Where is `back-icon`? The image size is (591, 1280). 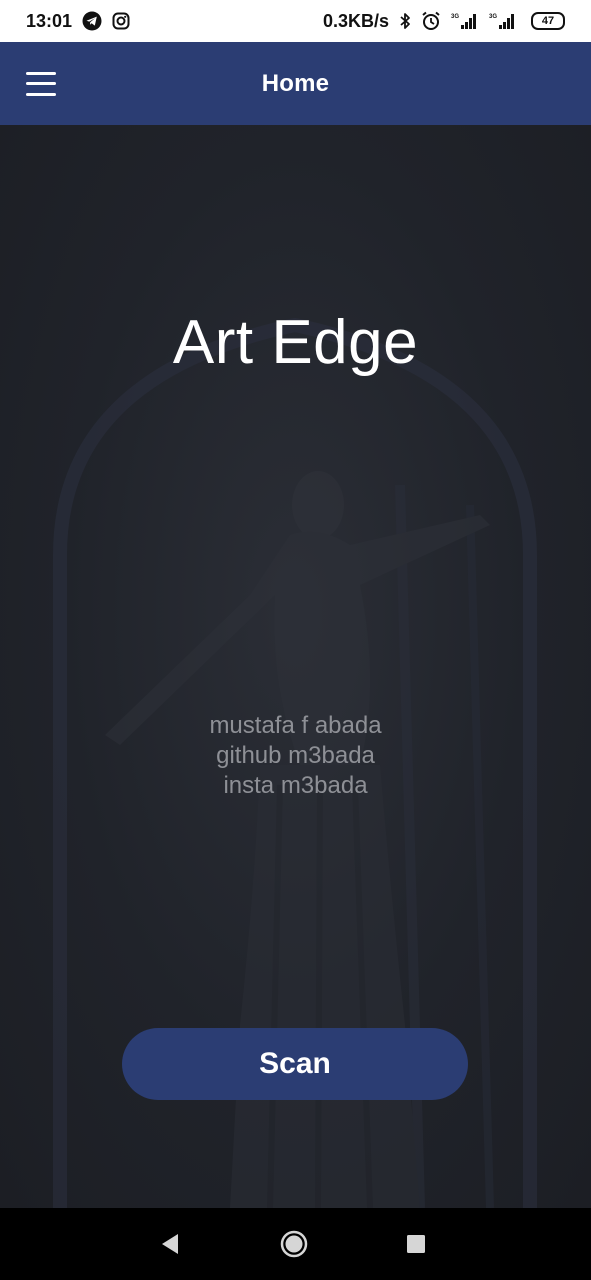 back-icon is located at coordinates (170, 1244).